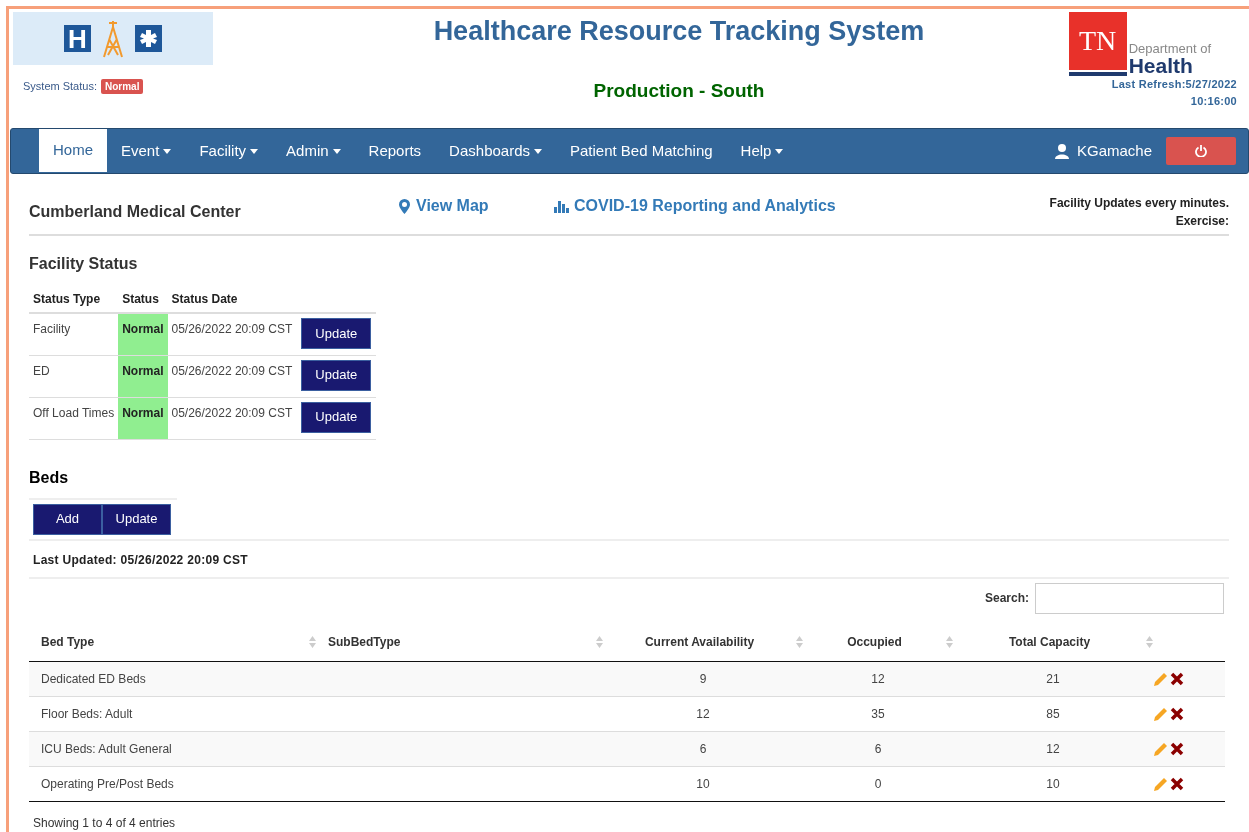 This screenshot has height=832, width=1249. I want to click on column-header: Occupied, so click(874, 642).